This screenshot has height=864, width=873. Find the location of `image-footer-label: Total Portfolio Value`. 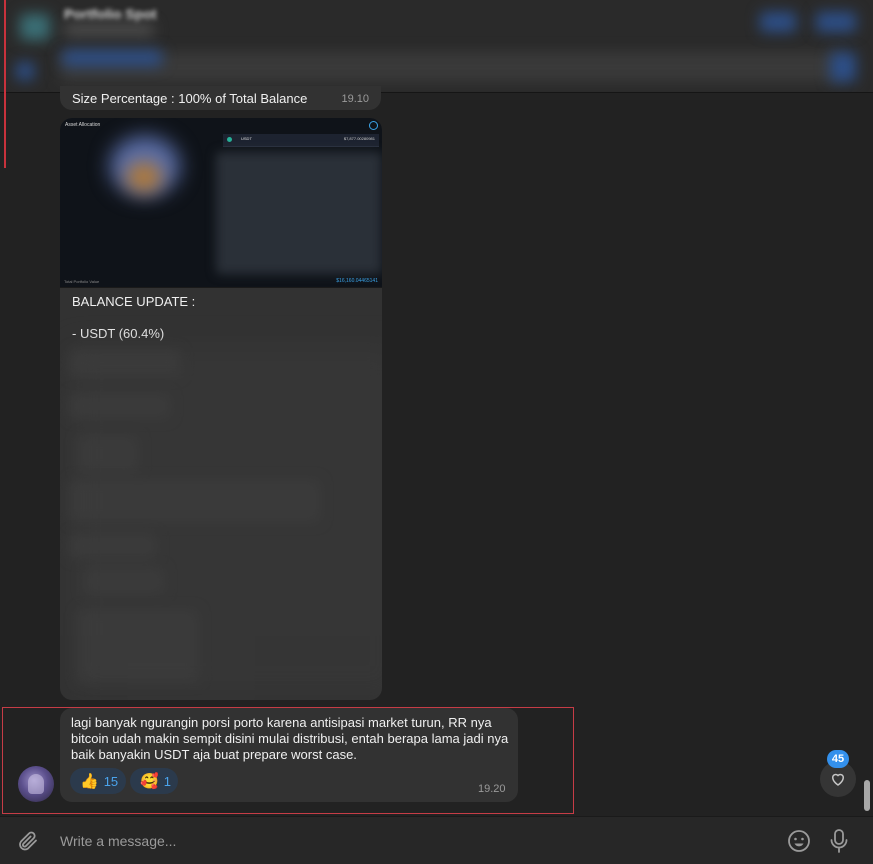

image-footer-label: Total Portfolio Value is located at coordinates (82, 281).